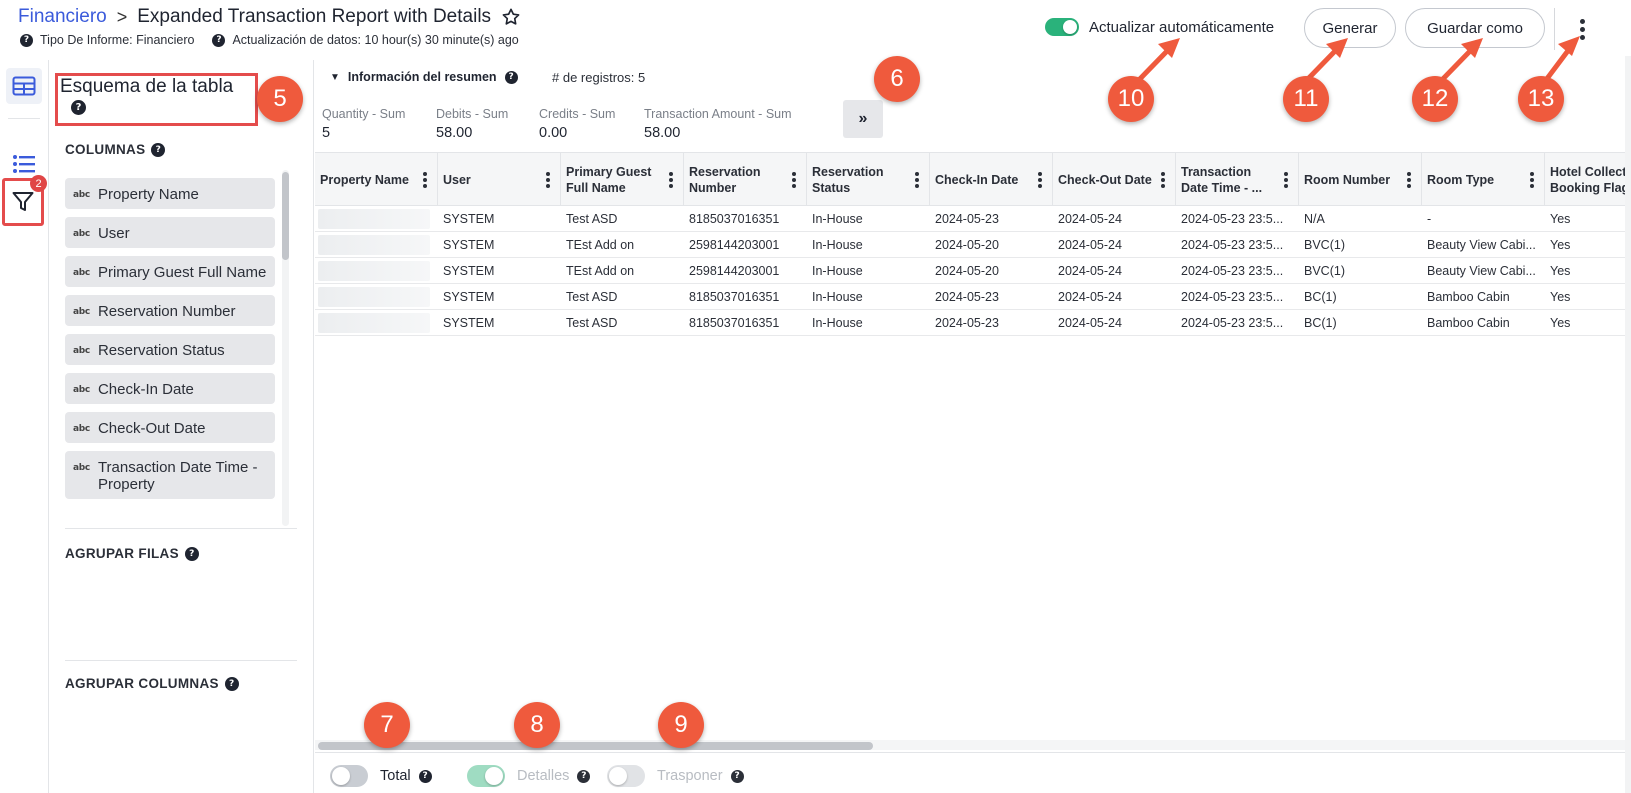 The image size is (1631, 793). I want to click on column-header: Check-In Date, so click(991, 179).